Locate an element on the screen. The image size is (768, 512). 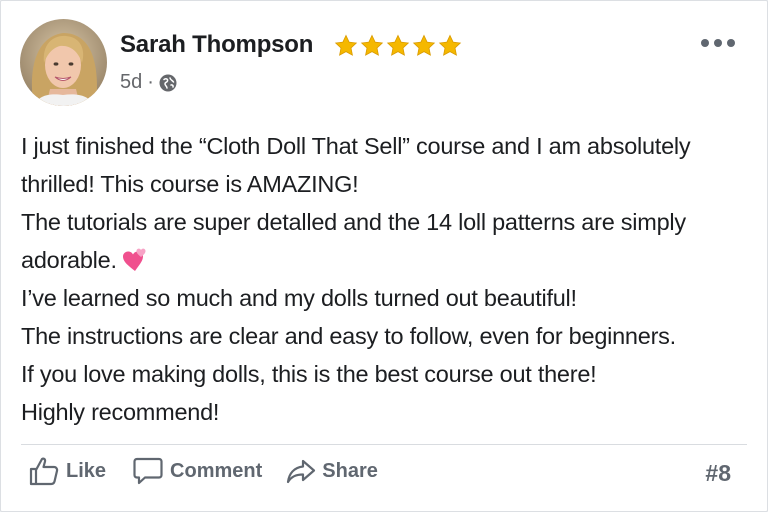
more-options-button is located at coordinates (718, 43).